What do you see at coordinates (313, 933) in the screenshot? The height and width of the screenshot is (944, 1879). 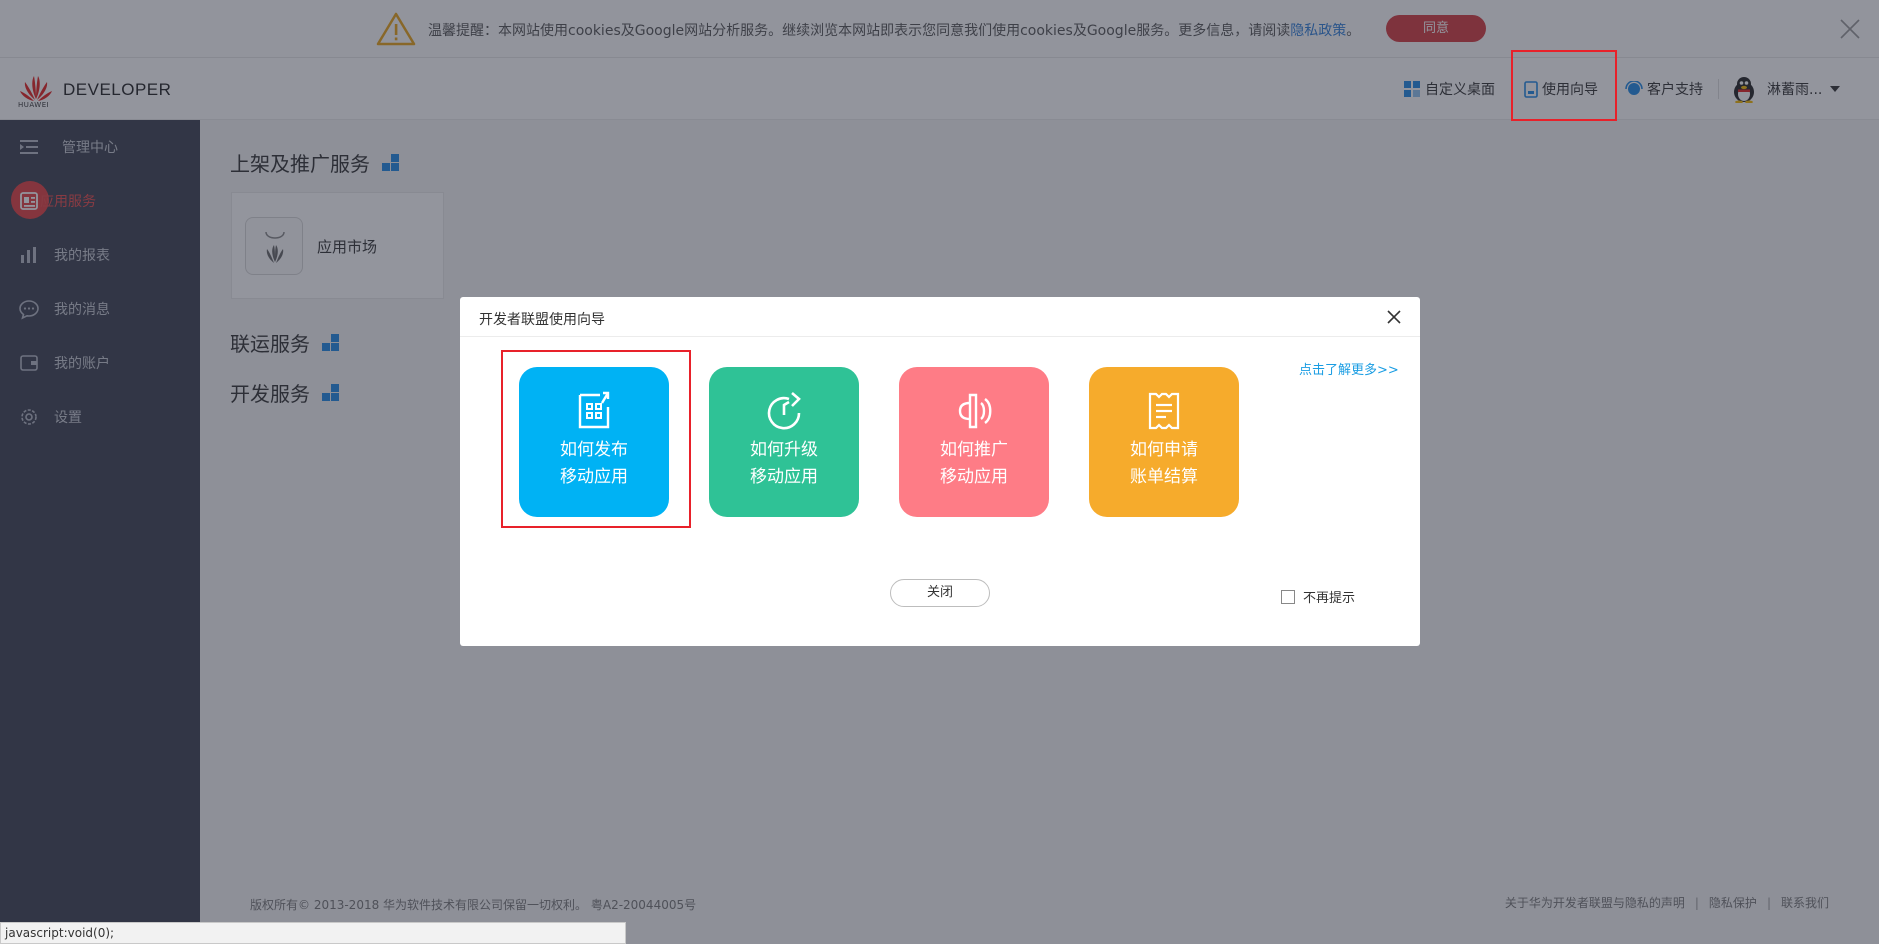 I see `browser-status-bar: javascript:void(0);` at bounding box center [313, 933].